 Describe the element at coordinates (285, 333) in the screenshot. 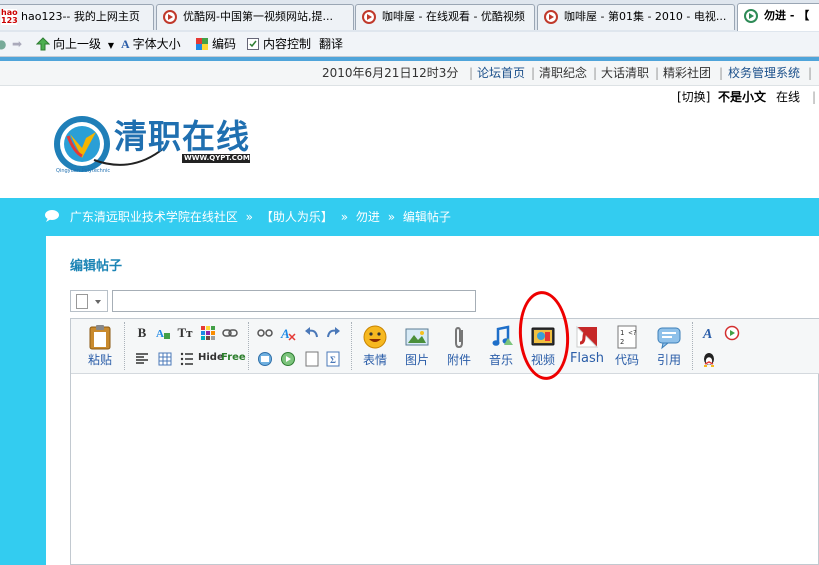

I see `svg-text: A` at that location.